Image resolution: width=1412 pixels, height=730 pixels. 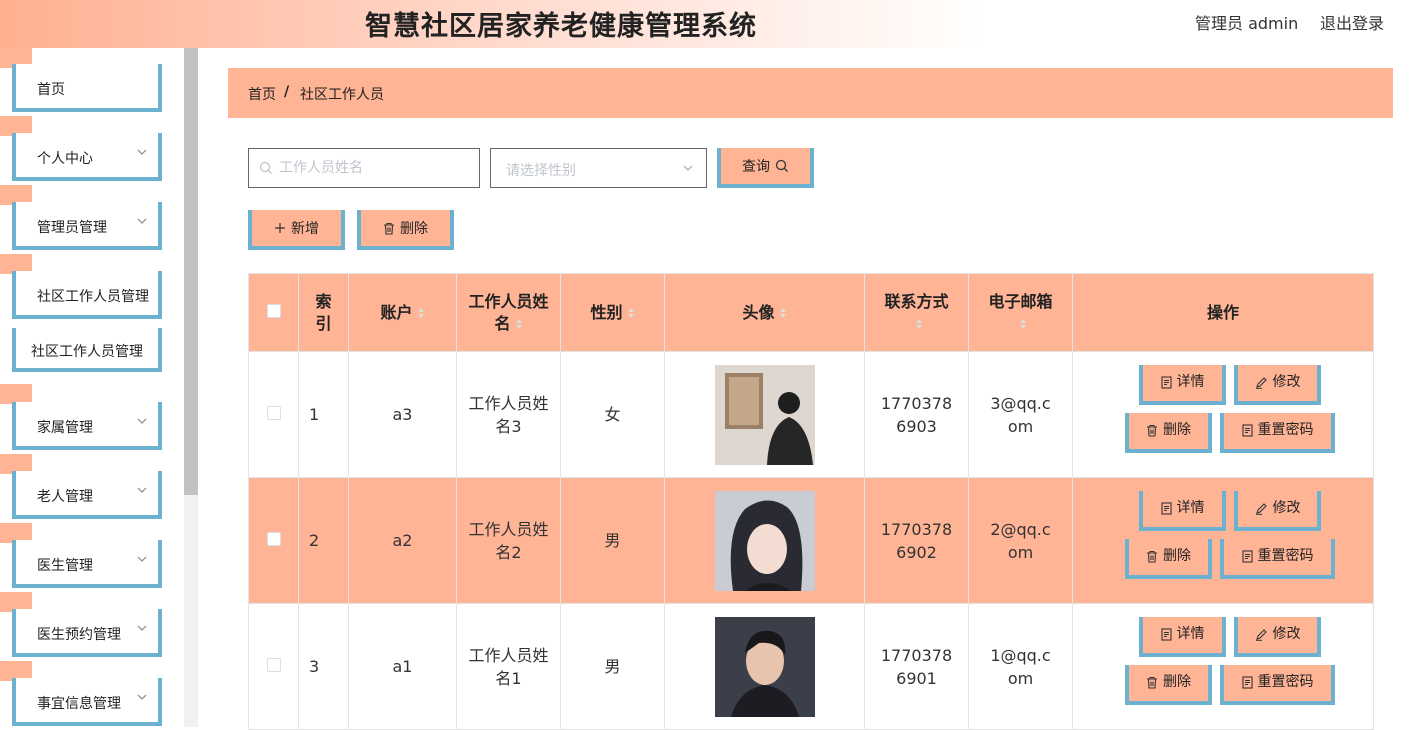 I want to click on cell-email-text: 3@qq.com, so click(x=1020, y=414).